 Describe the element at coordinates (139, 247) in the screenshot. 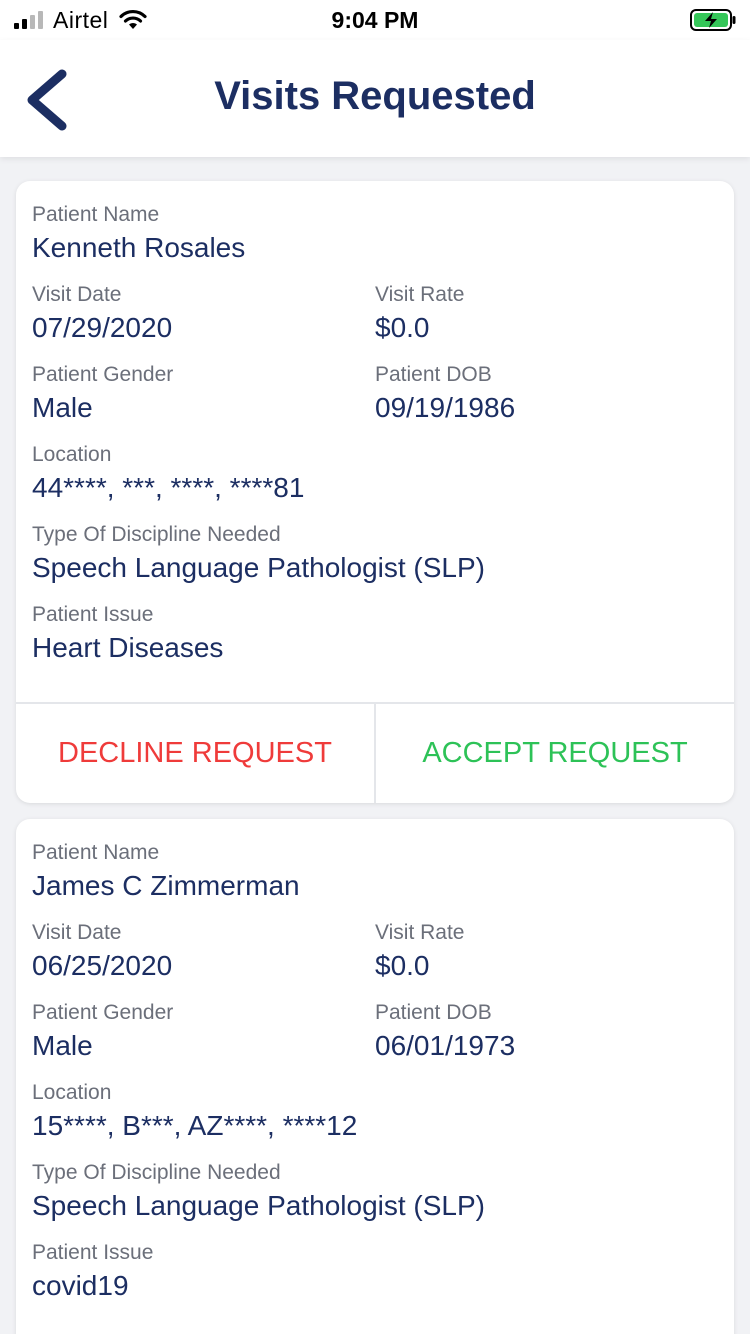

I see `patient-name-value: Kenneth Rosales` at that location.